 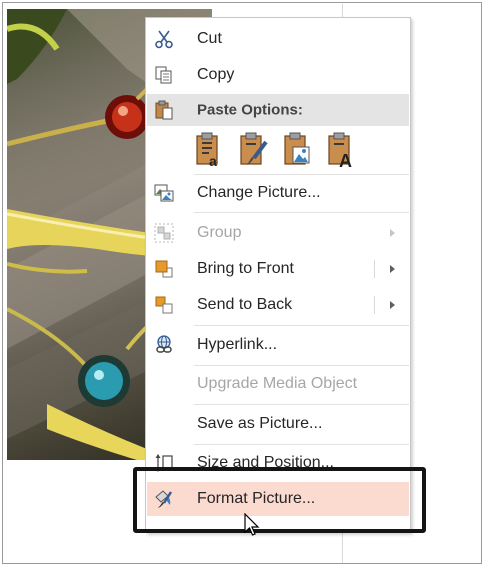 What do you see at coordinates (209, 38) in the screenshot?
I see `menu-item-label: Cut` at bounding box center [209, 38].